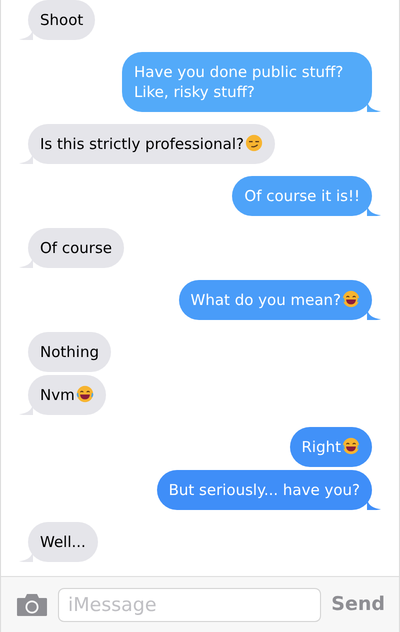  Describe the element at coordinates (302, 196) in the screenshot. I see `message-text: Of course it is!!` at that location.